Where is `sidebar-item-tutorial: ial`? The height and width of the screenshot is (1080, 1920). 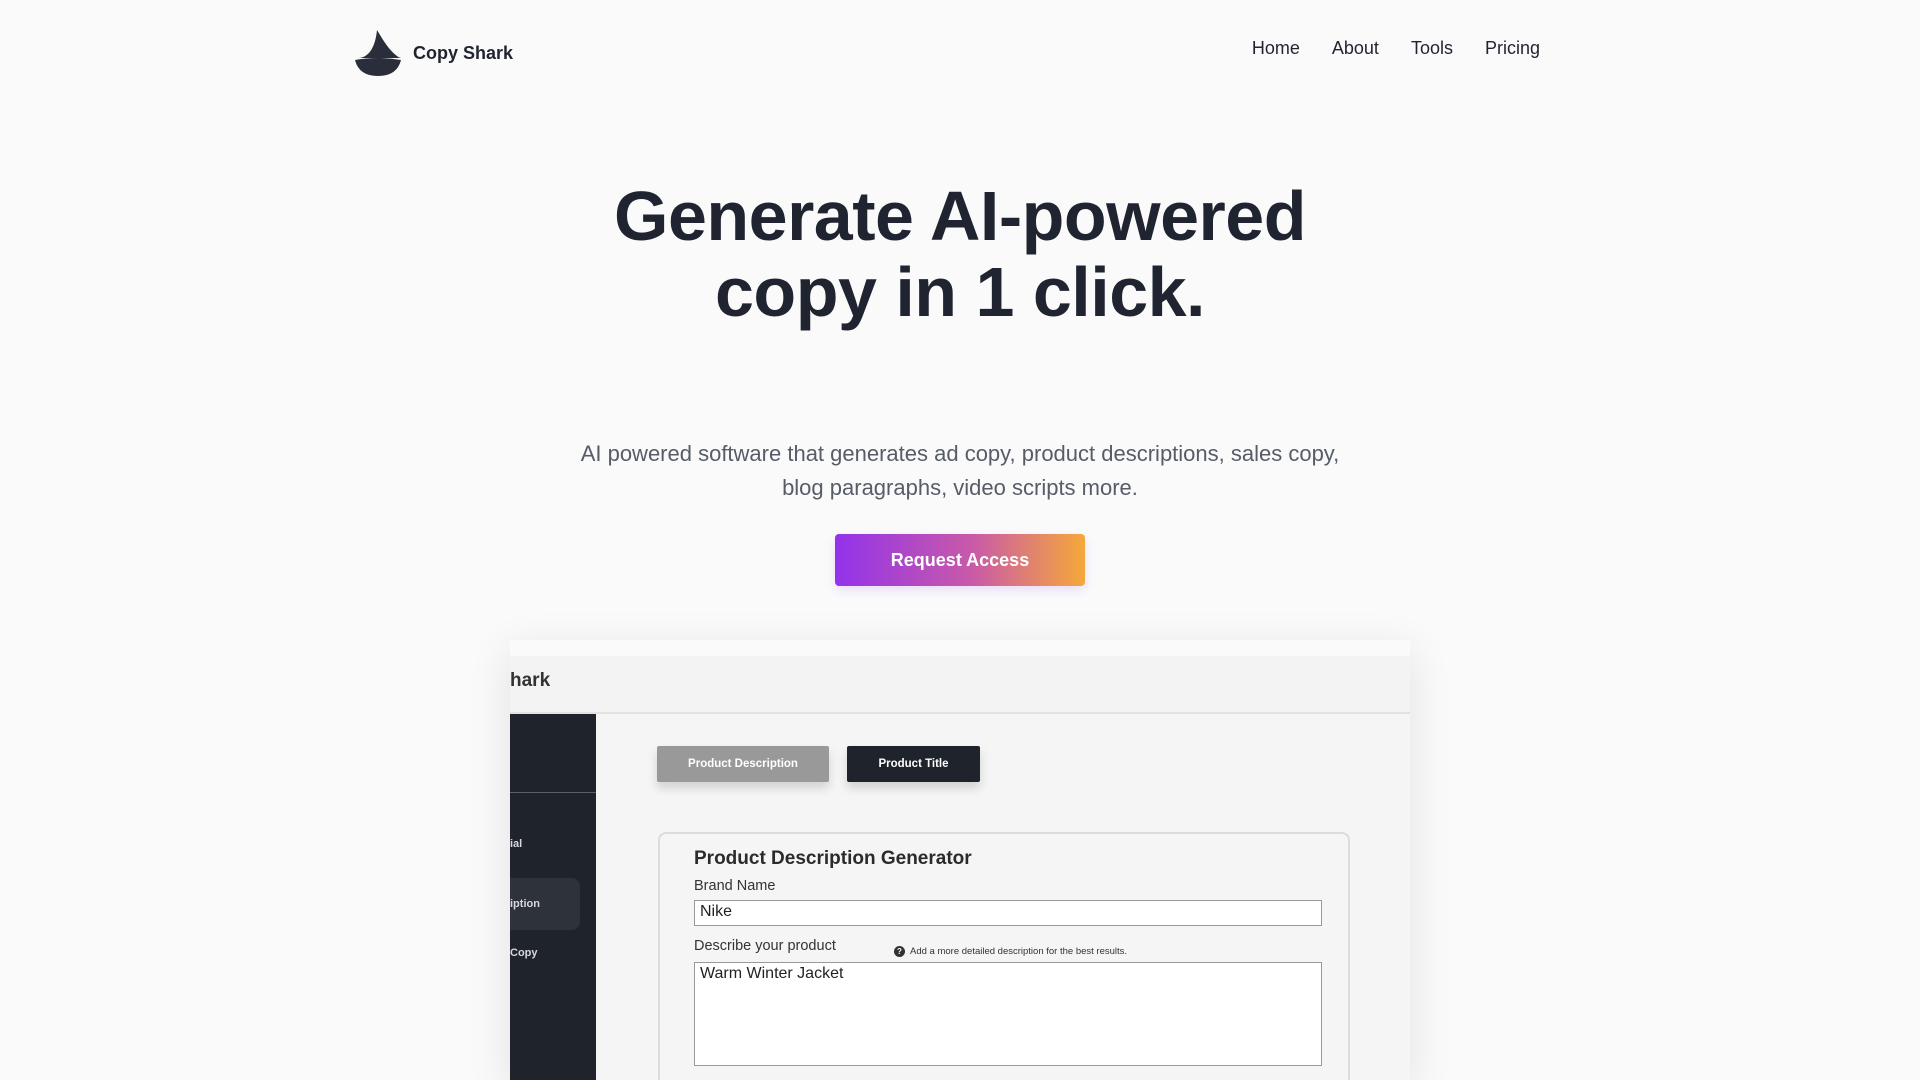
sidebar-item-tutorial: ial is located at coordinates (516, 844).